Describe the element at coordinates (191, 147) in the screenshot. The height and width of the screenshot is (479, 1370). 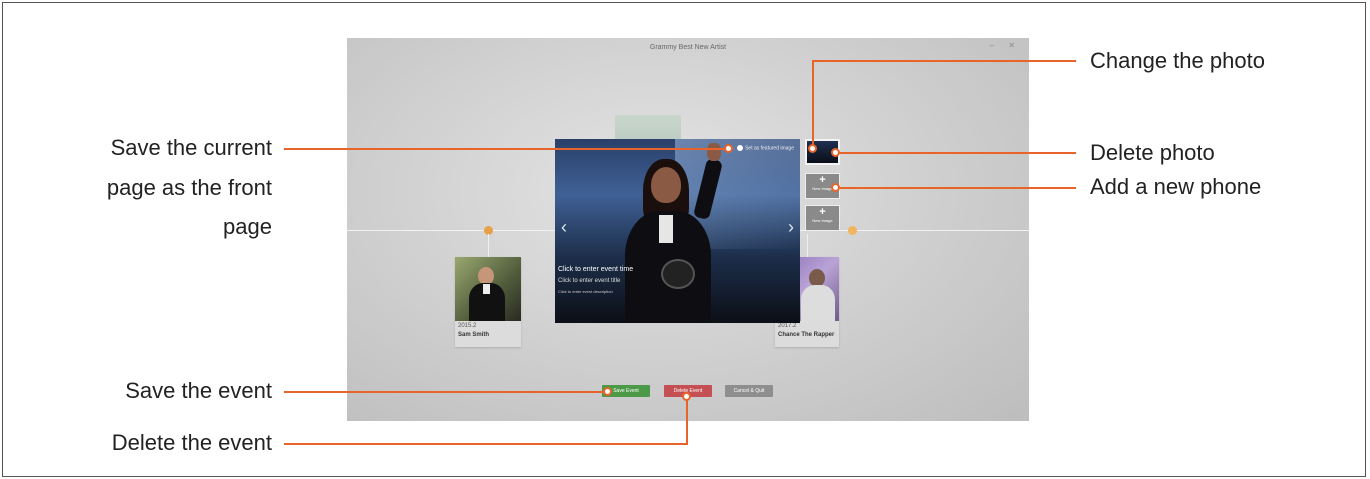
I see `callout-save-front-line1: Save the current` at that location.